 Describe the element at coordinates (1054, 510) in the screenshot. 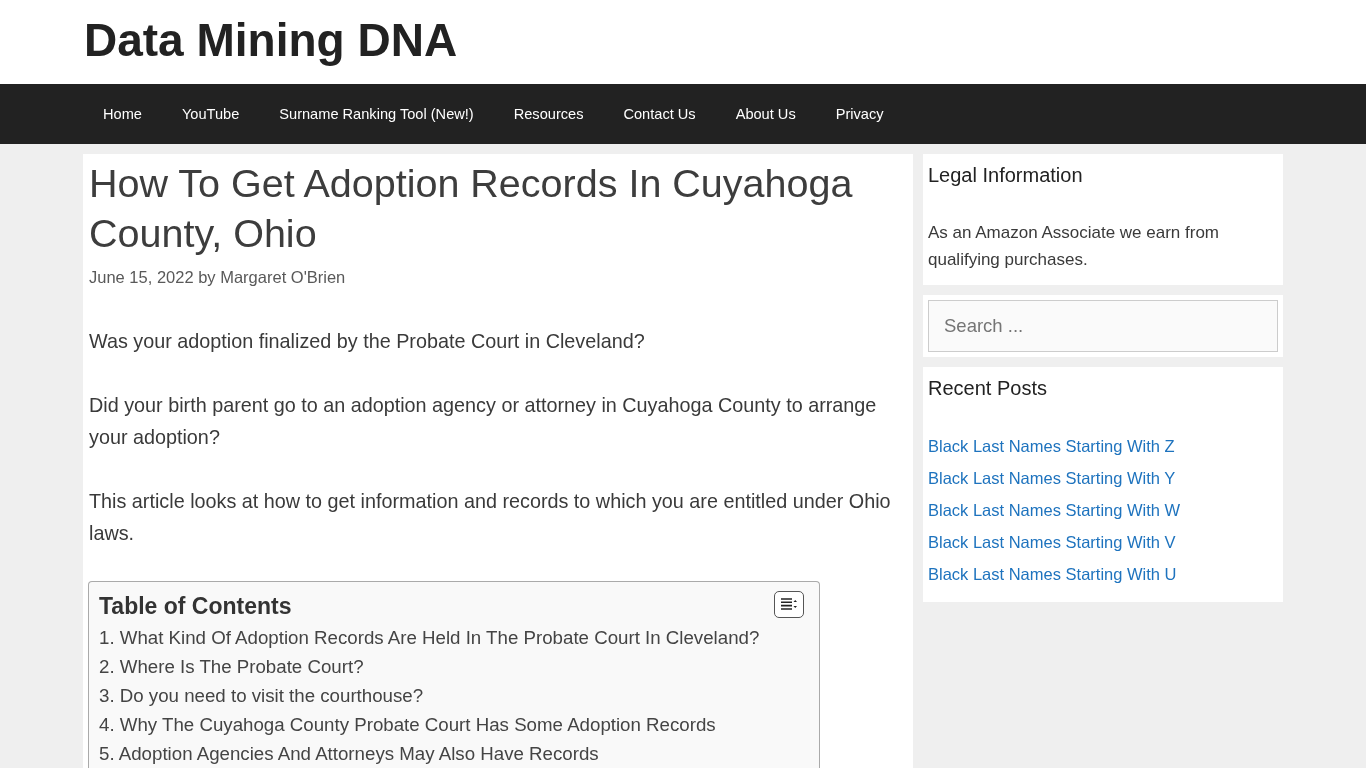

I see `post-link: Black Last Names Starting With W` at that location.